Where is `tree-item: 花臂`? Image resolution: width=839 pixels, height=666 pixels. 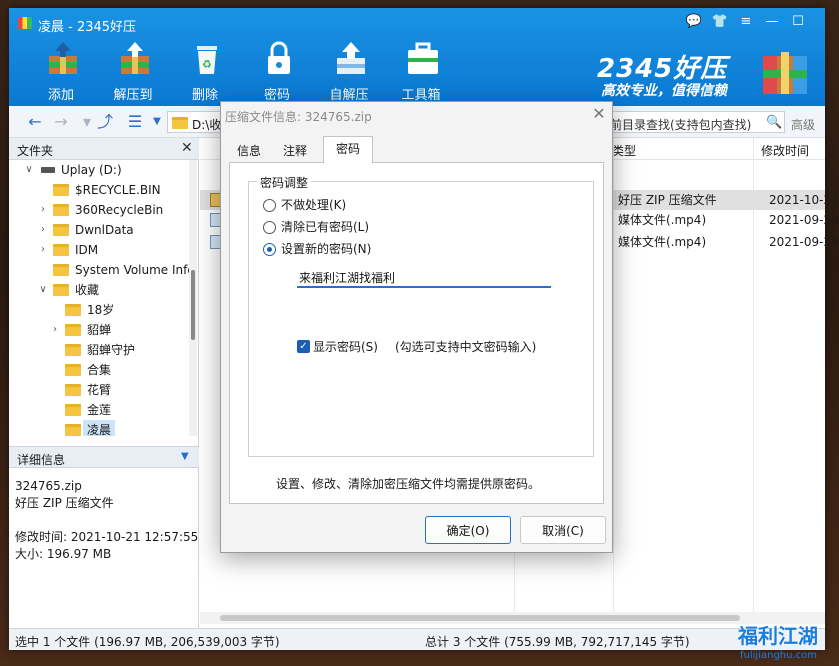 tree-item: 花臂 is located at coordinates (119, 390).